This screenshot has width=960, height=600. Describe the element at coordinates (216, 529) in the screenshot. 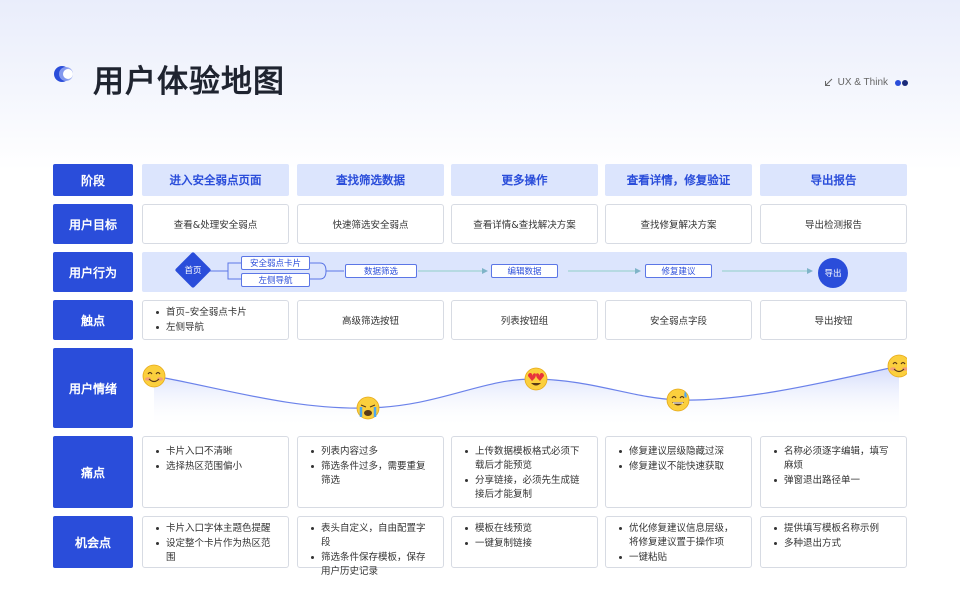

I see `opportunity-item: 卡片入口字体主题色提醒` at that location.